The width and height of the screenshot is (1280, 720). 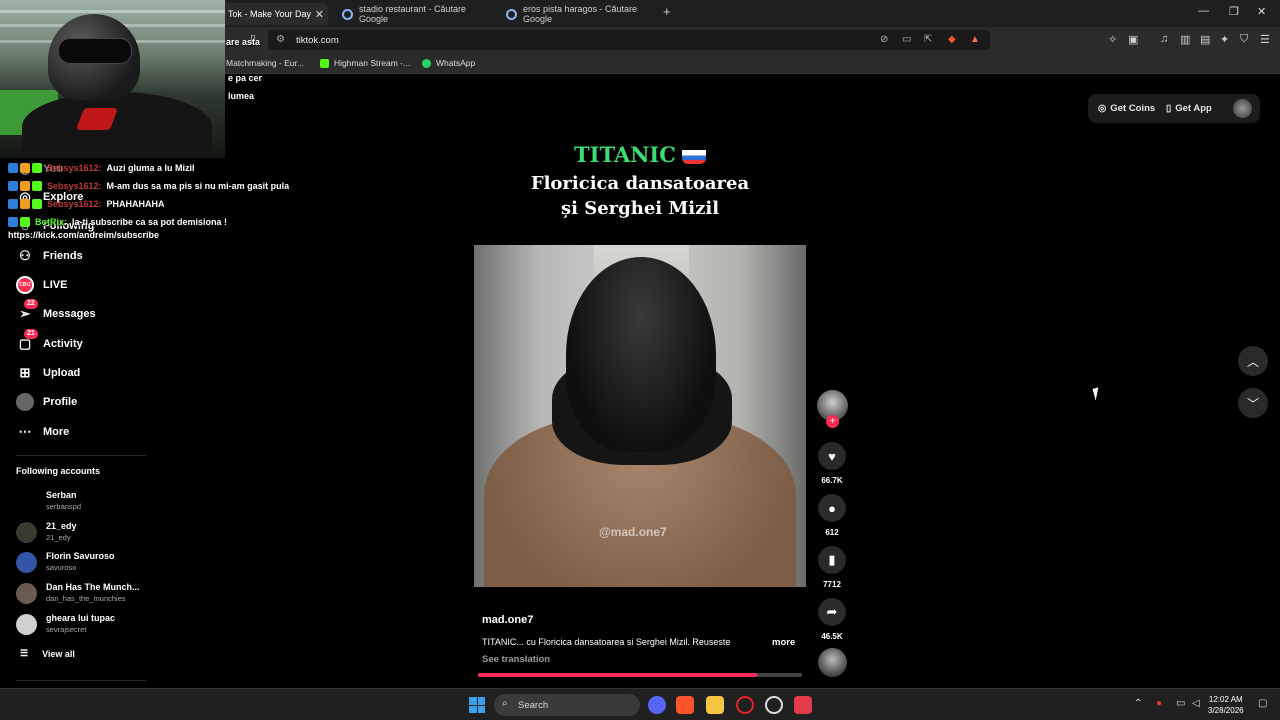 What do you see at coordinates (1126, 108) in the screenshot?
I see `get-coins-button: ◎ Get Coins` at bounding box center [1126, 108].